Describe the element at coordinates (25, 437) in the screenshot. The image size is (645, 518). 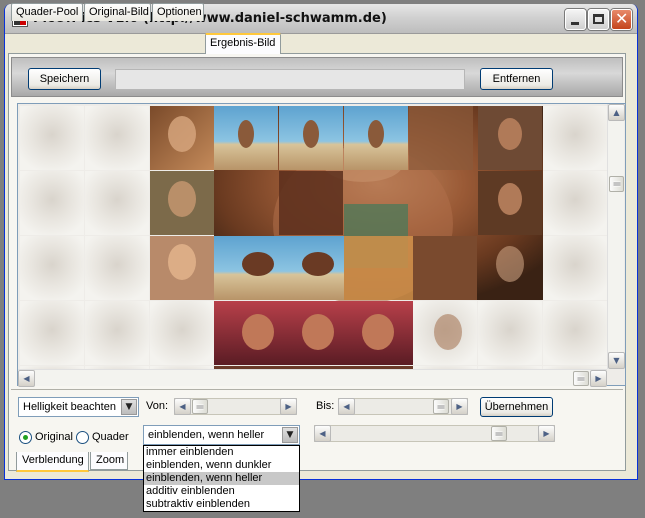
I see `radio-original` at that location.